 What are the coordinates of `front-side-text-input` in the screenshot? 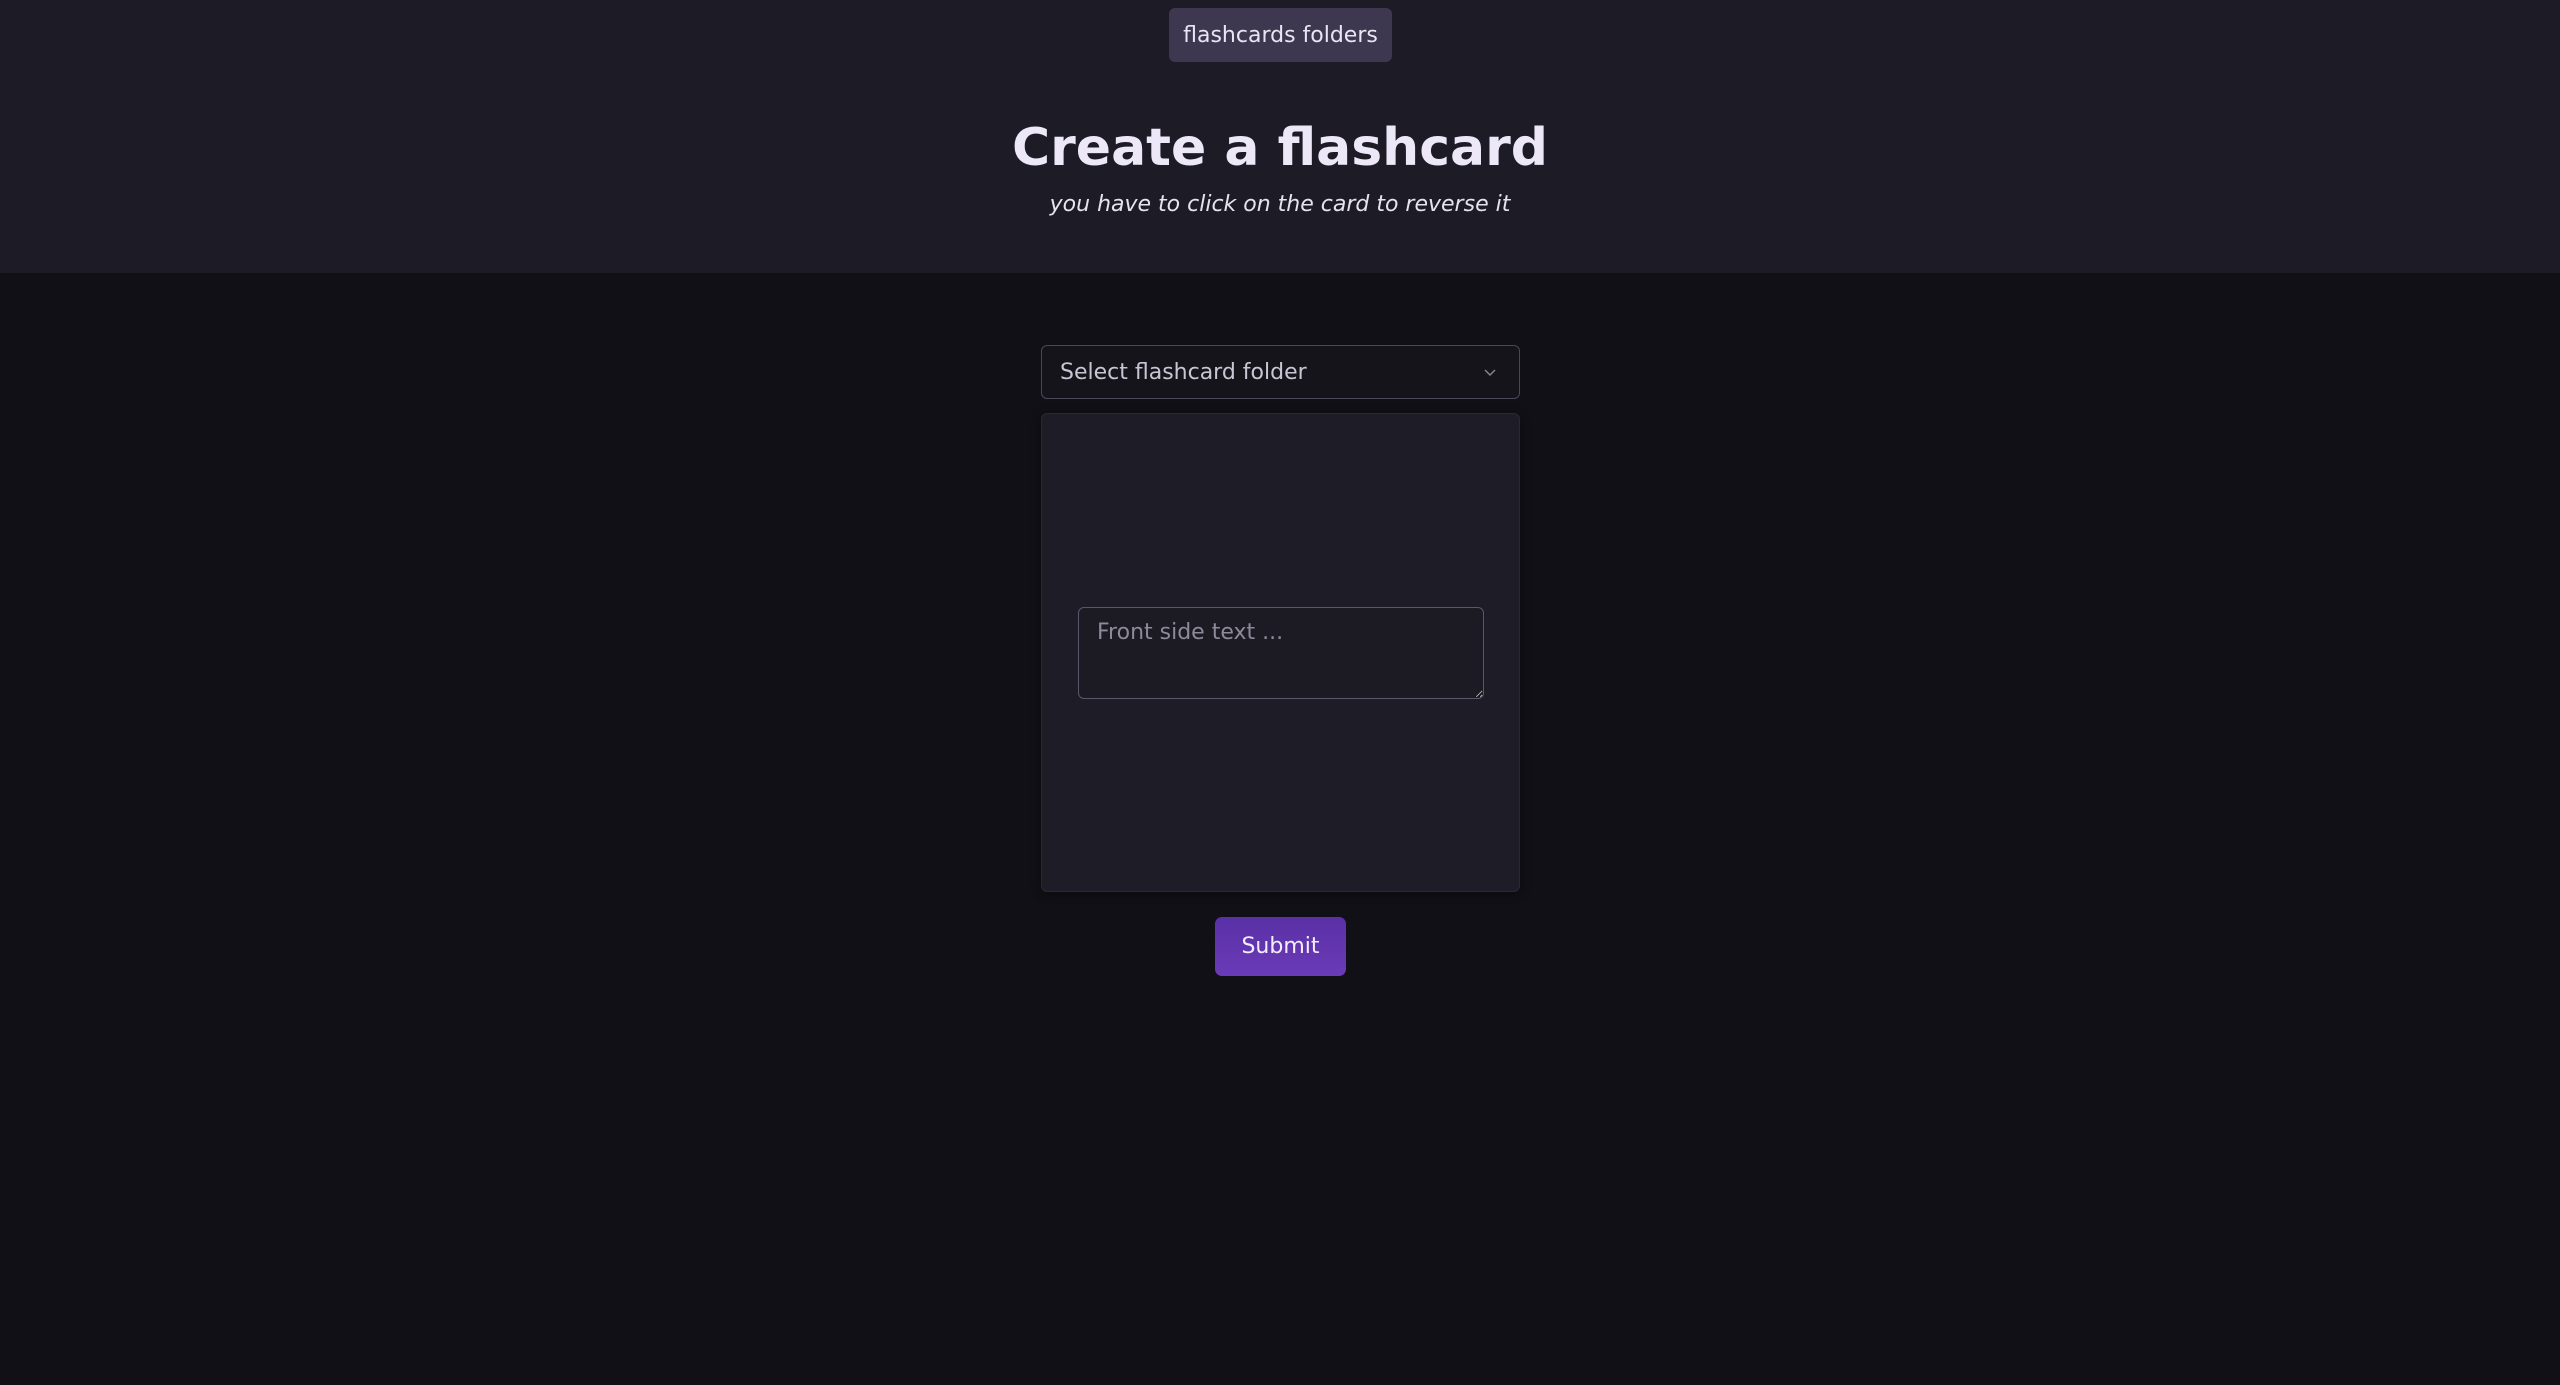 It's located at (1281, 653).